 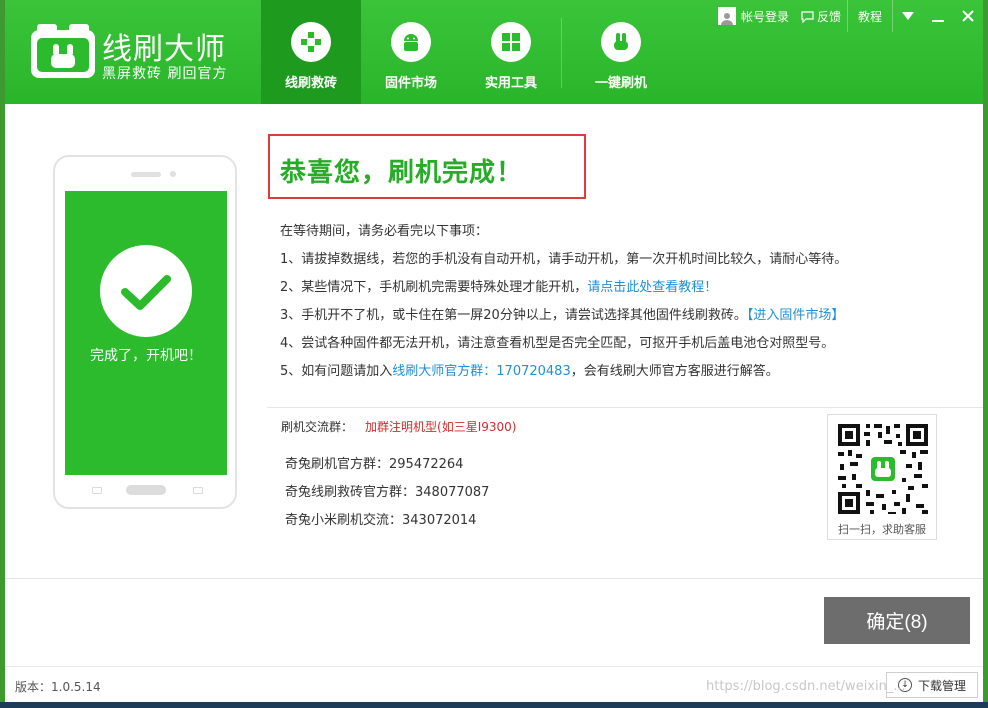 I want to click on close-button, so click(x=968, y=16).